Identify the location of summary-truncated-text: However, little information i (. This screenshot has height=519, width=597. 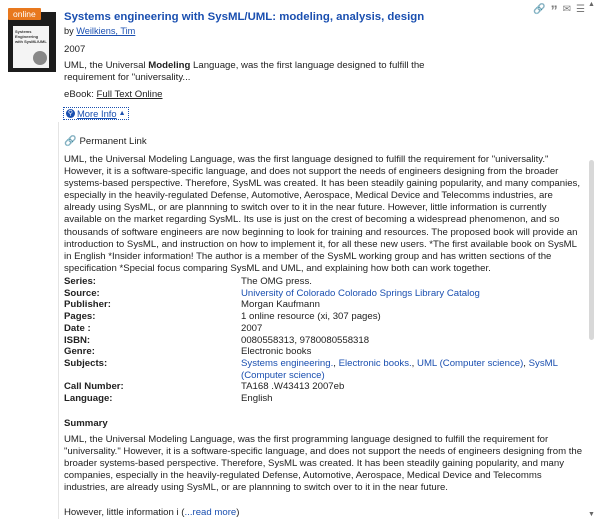
(124, 512).